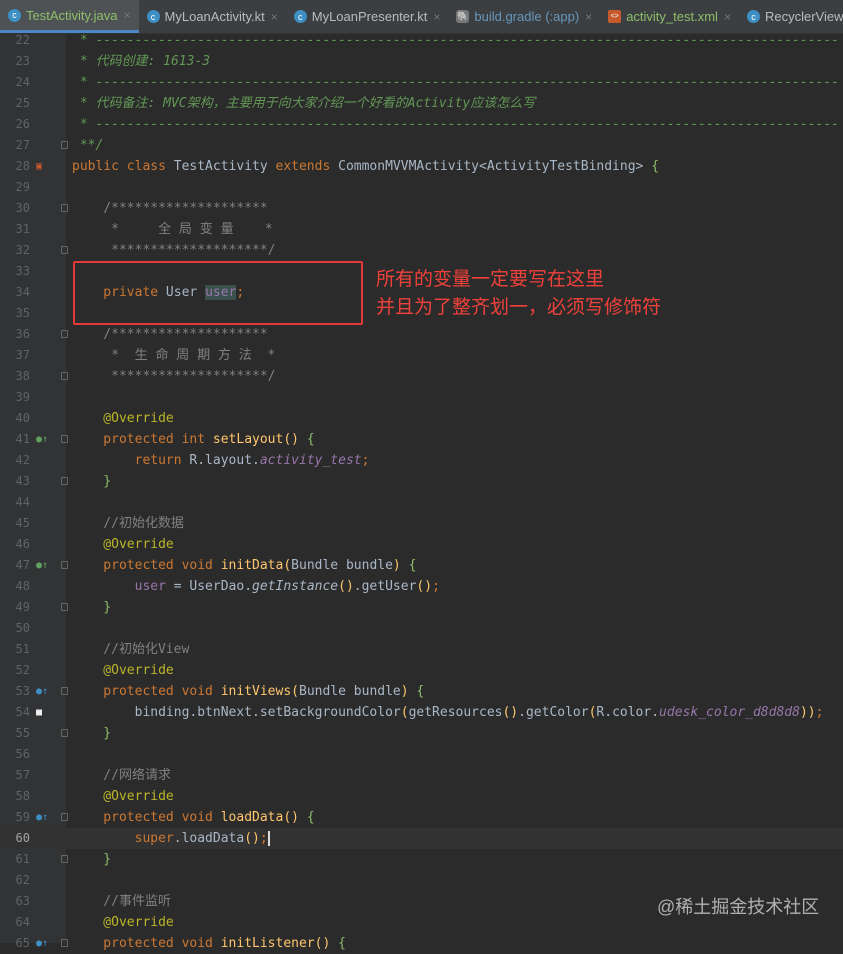  I want to click on code-line: 46 @Override, so click(421, 544).